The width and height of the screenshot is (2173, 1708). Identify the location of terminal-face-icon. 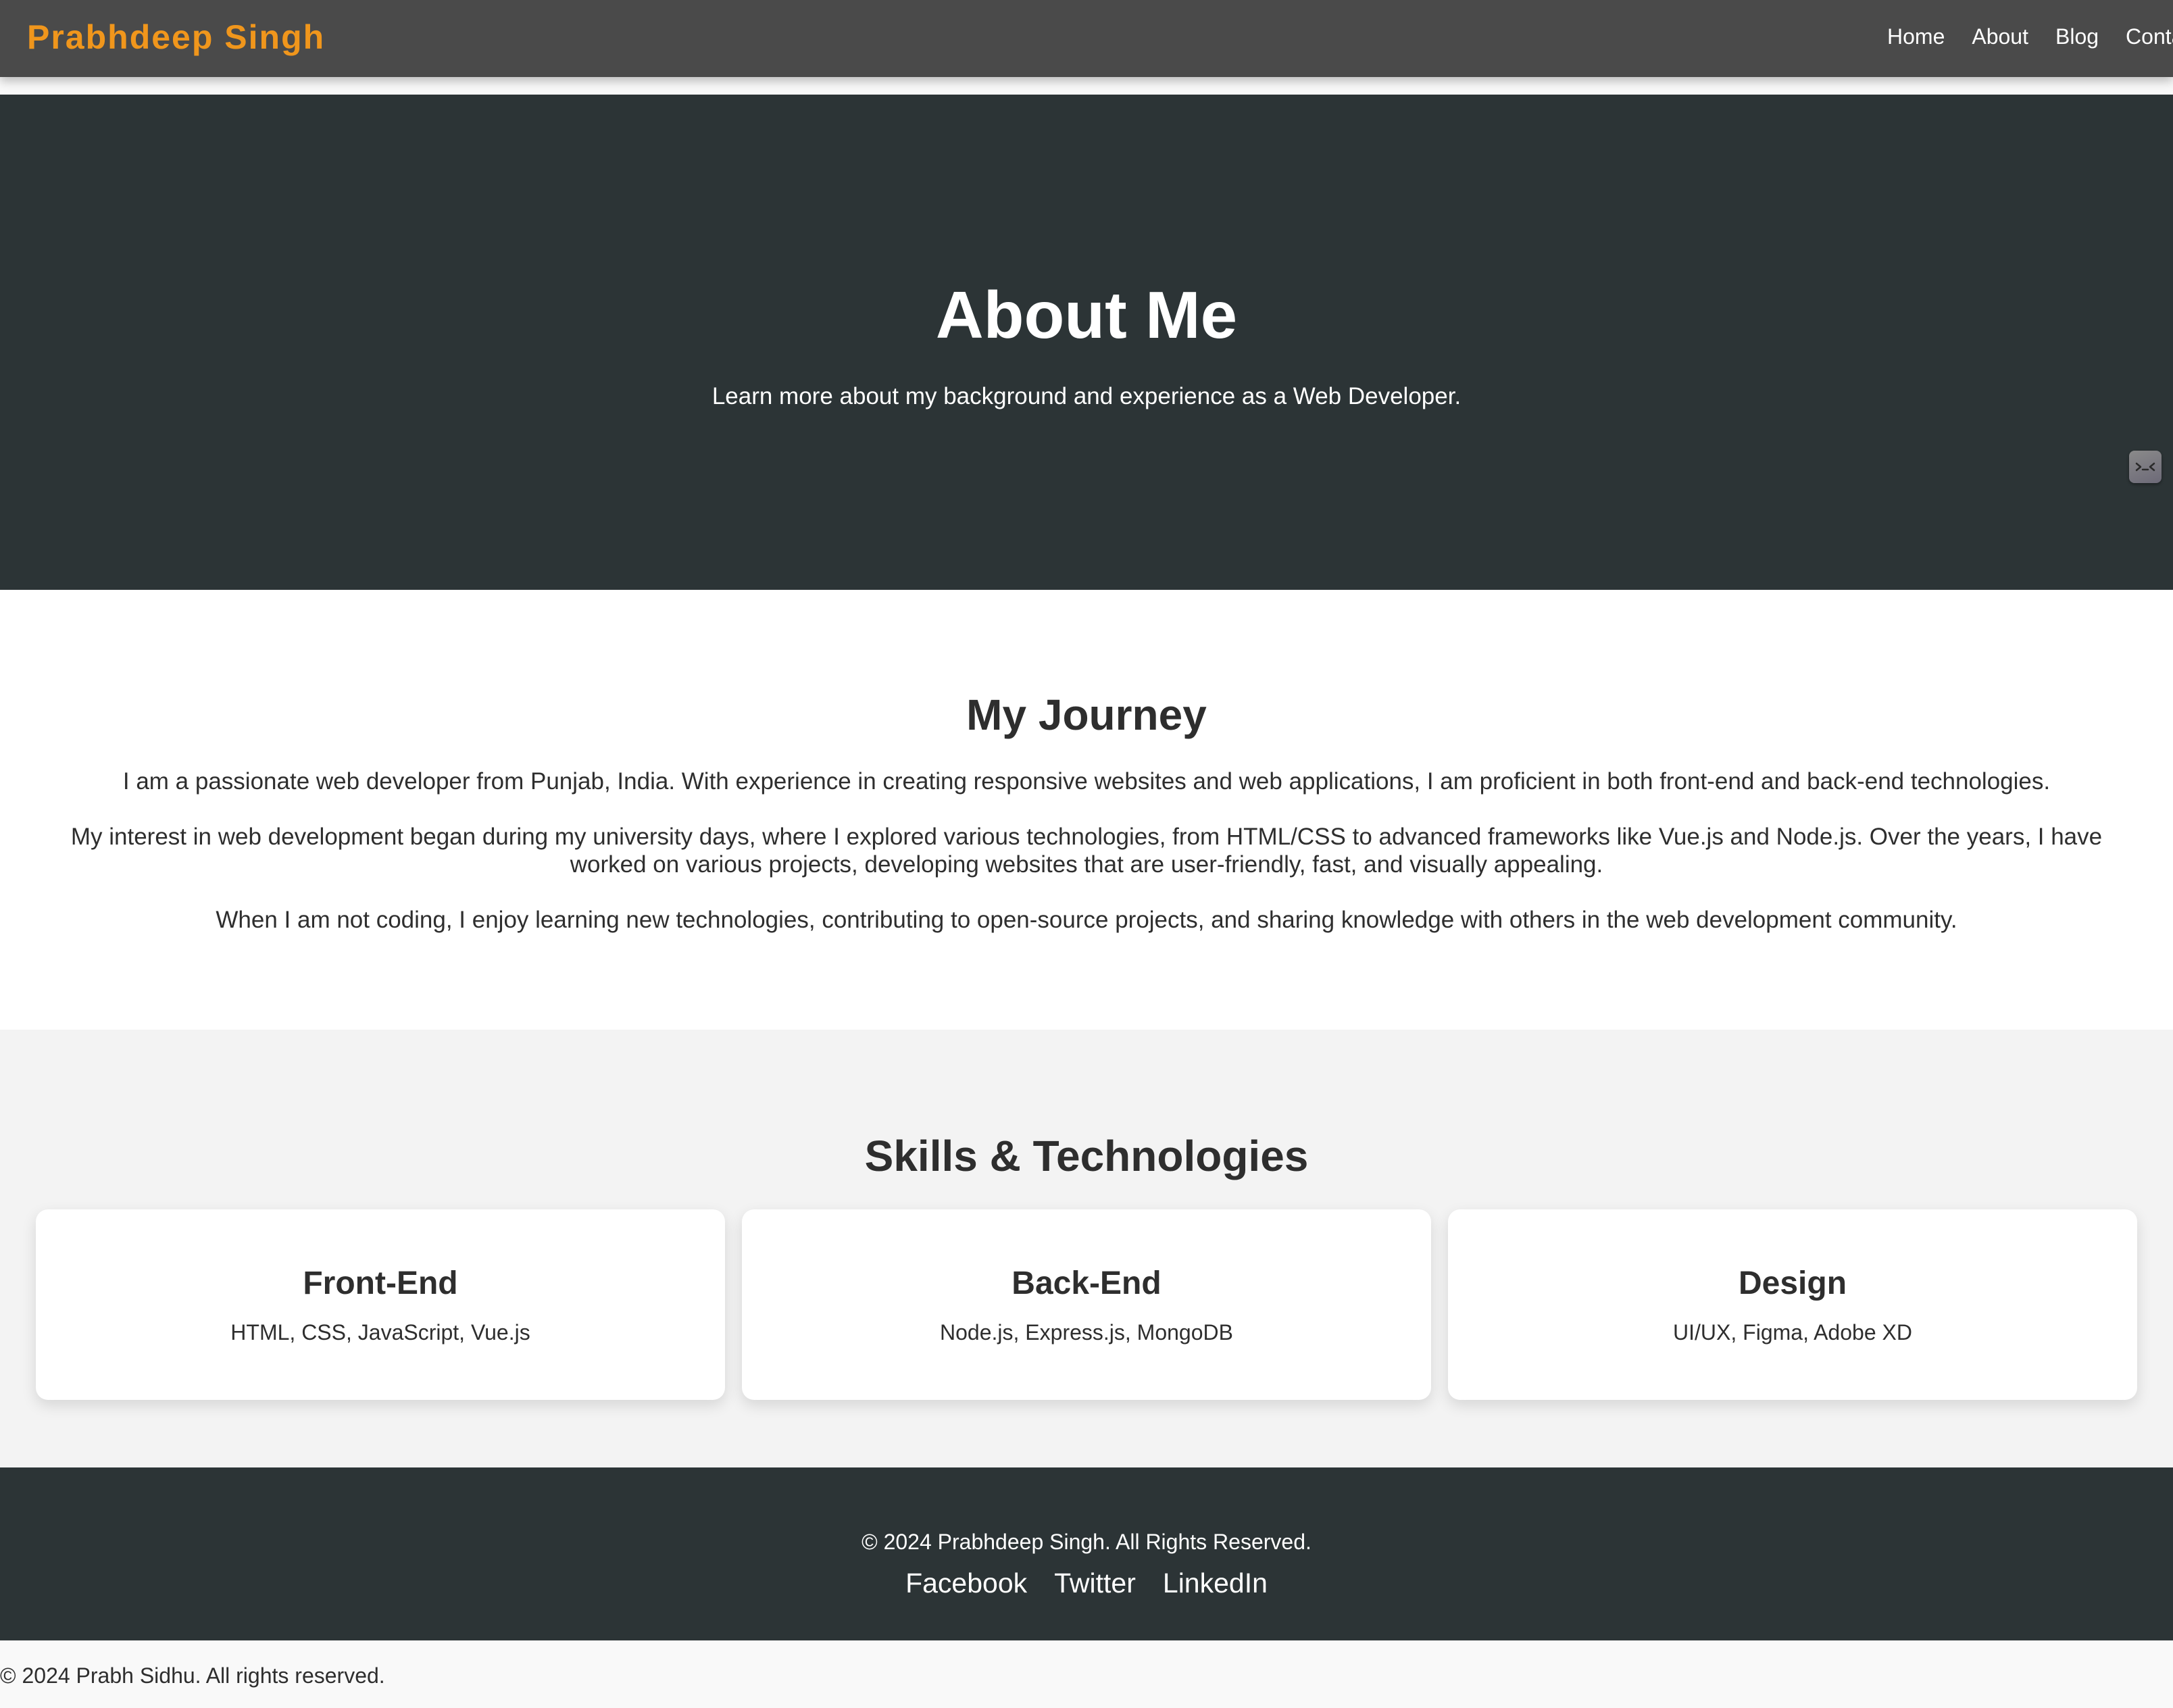
(2145, 467).